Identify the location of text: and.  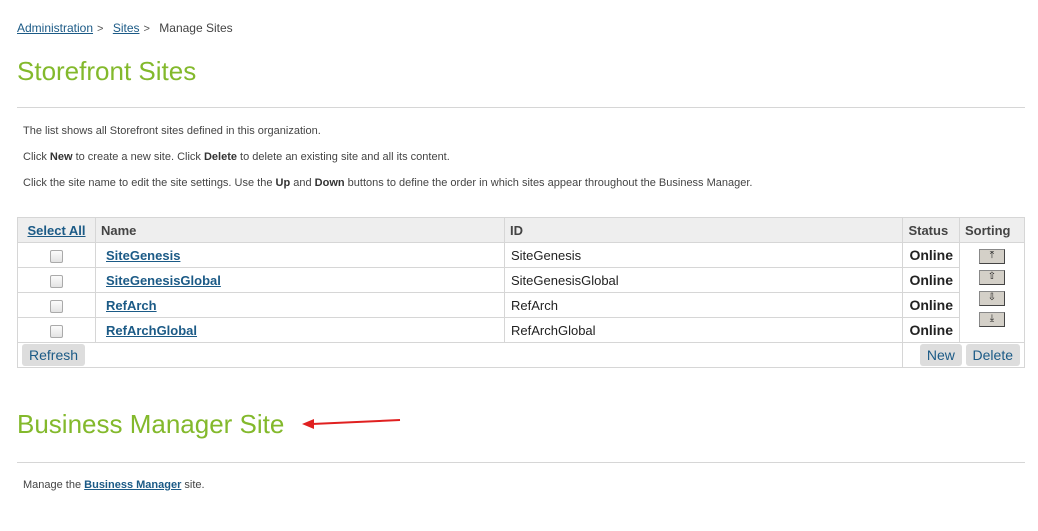
(302, 183).